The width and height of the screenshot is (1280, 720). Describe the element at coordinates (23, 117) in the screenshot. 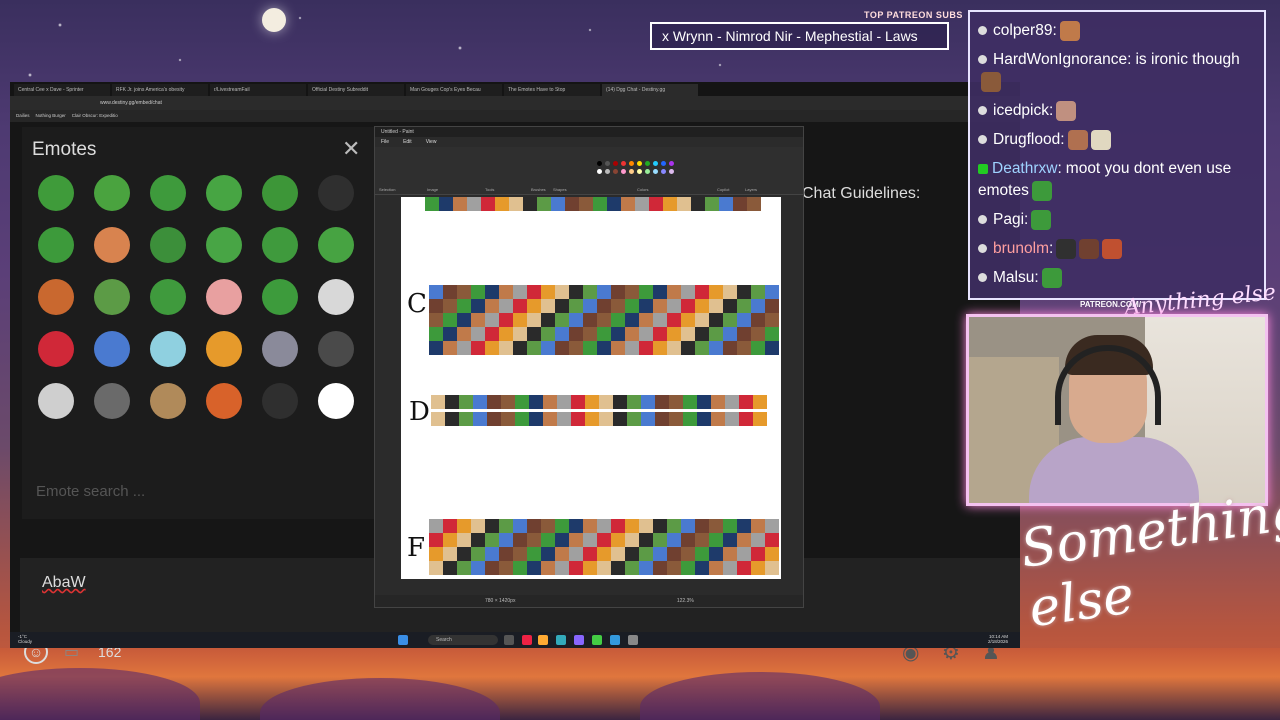

I see `bookmark: Dailies` at that location.